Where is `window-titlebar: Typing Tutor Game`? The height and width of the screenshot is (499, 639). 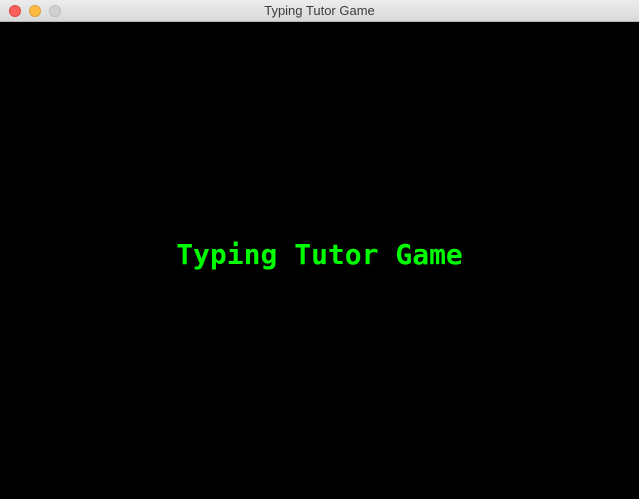 window-titlebar: Typing Tutor Game is located at coordinates (319, 11).